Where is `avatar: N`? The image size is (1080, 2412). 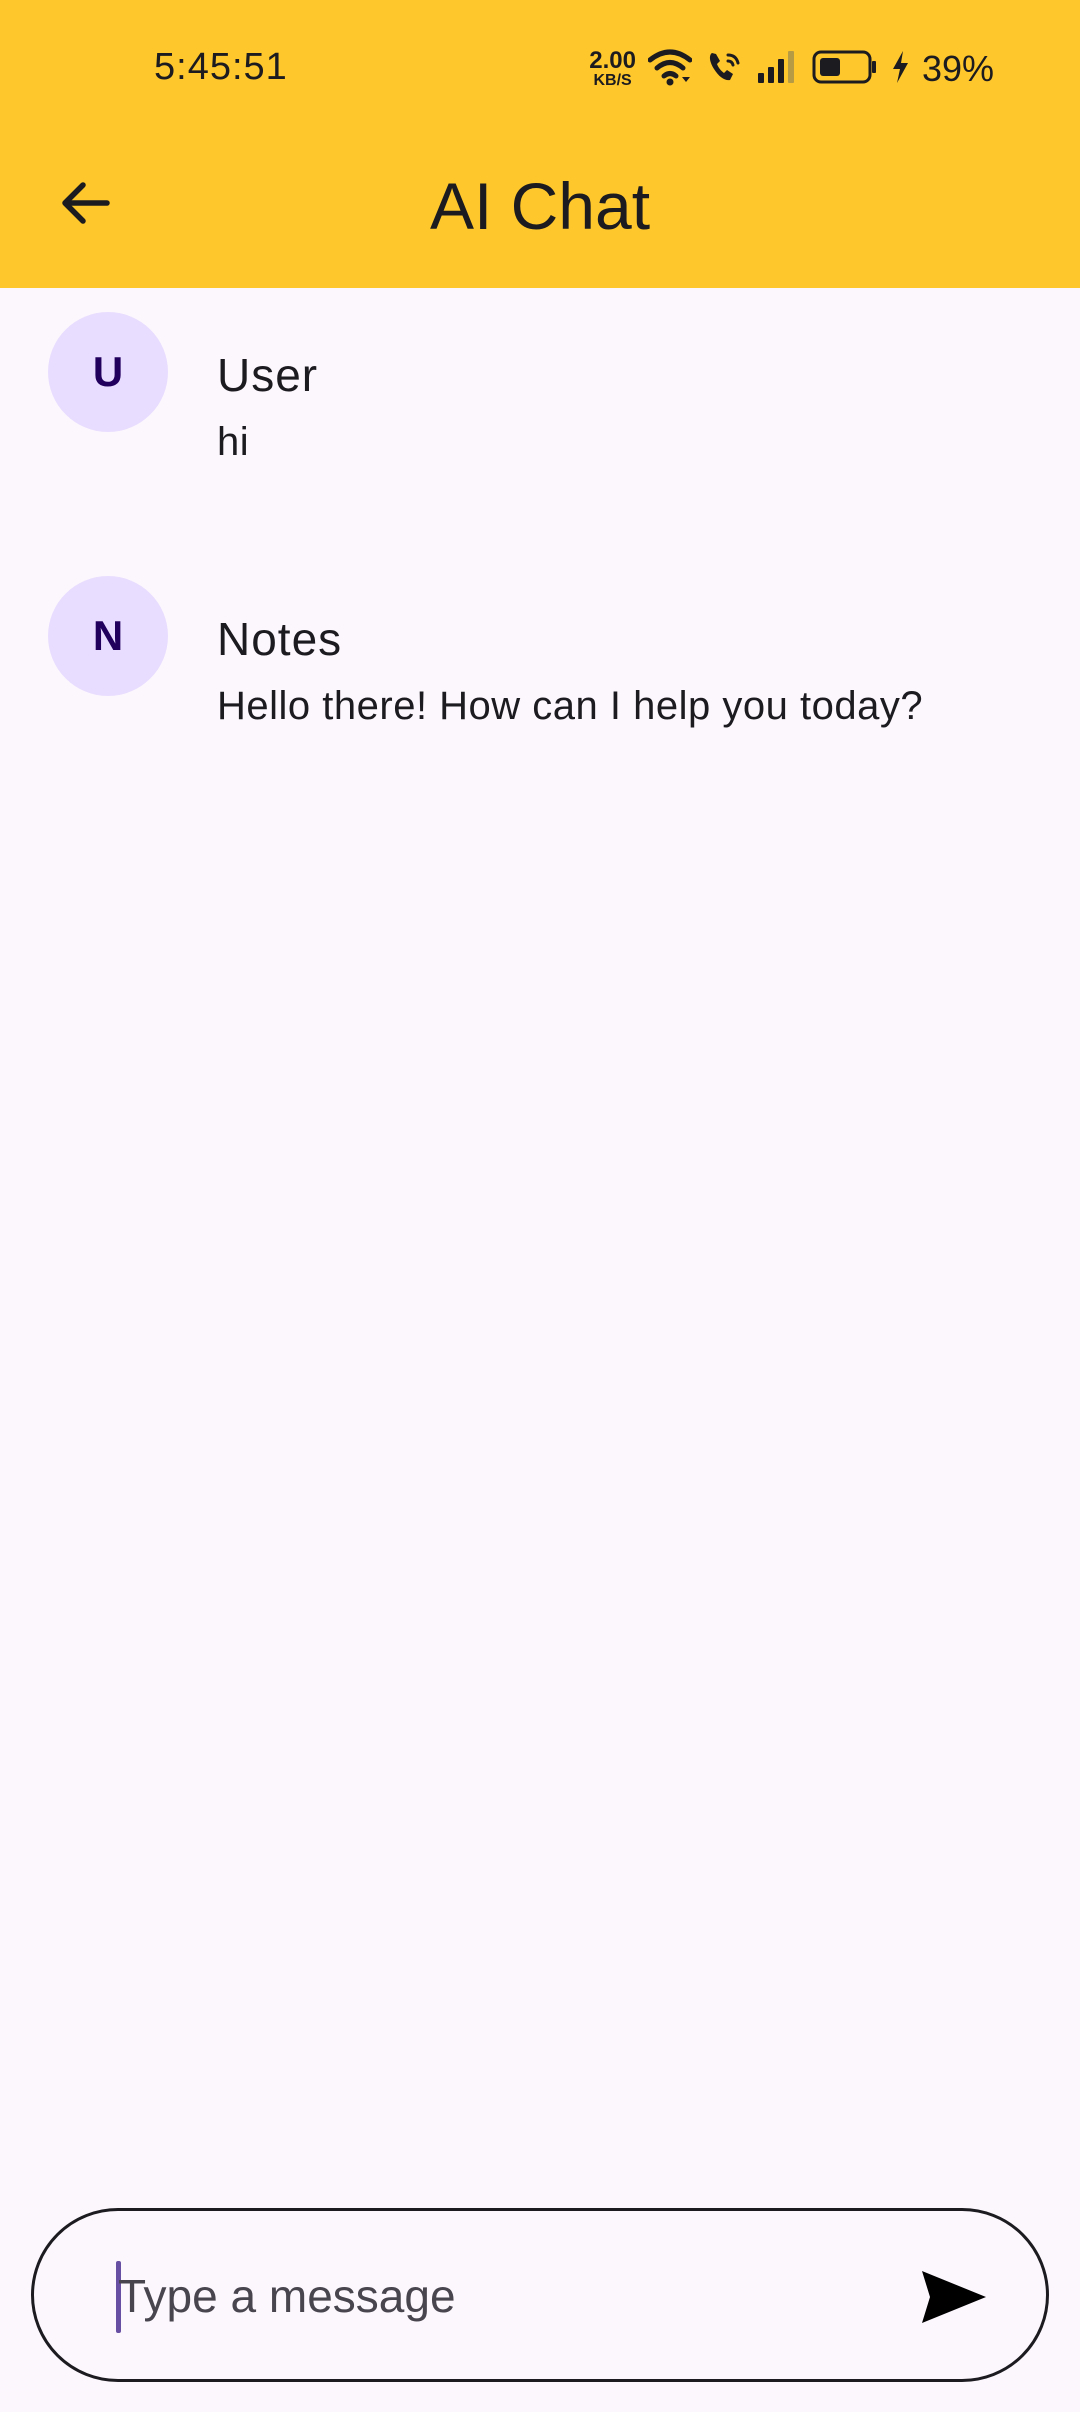 avatar: N is located at coordinates (108, 636).